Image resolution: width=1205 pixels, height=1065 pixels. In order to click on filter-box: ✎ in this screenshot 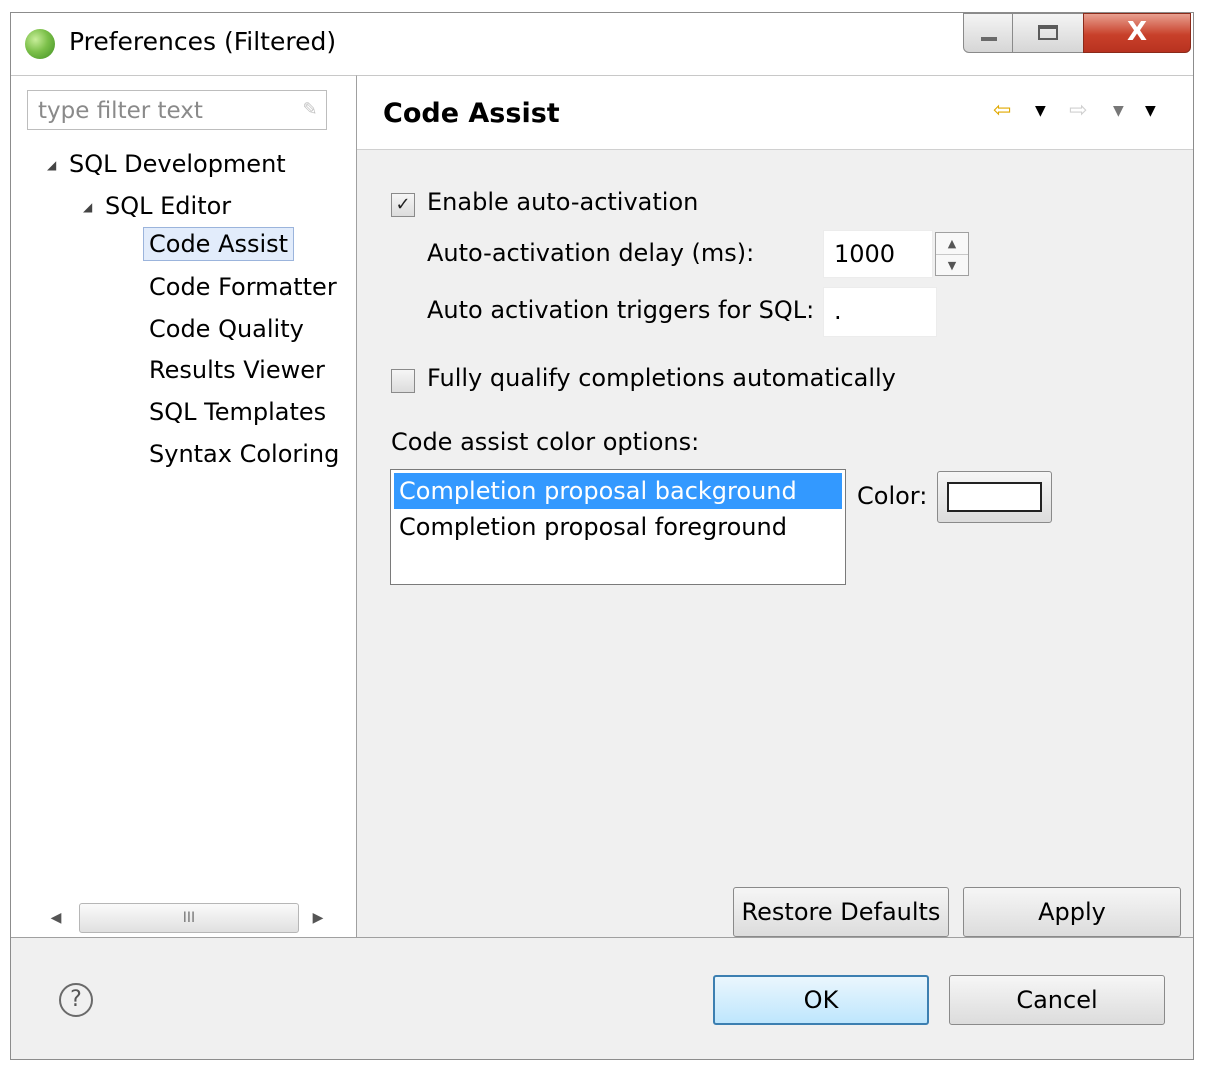, I will do `click(177, 110)`.